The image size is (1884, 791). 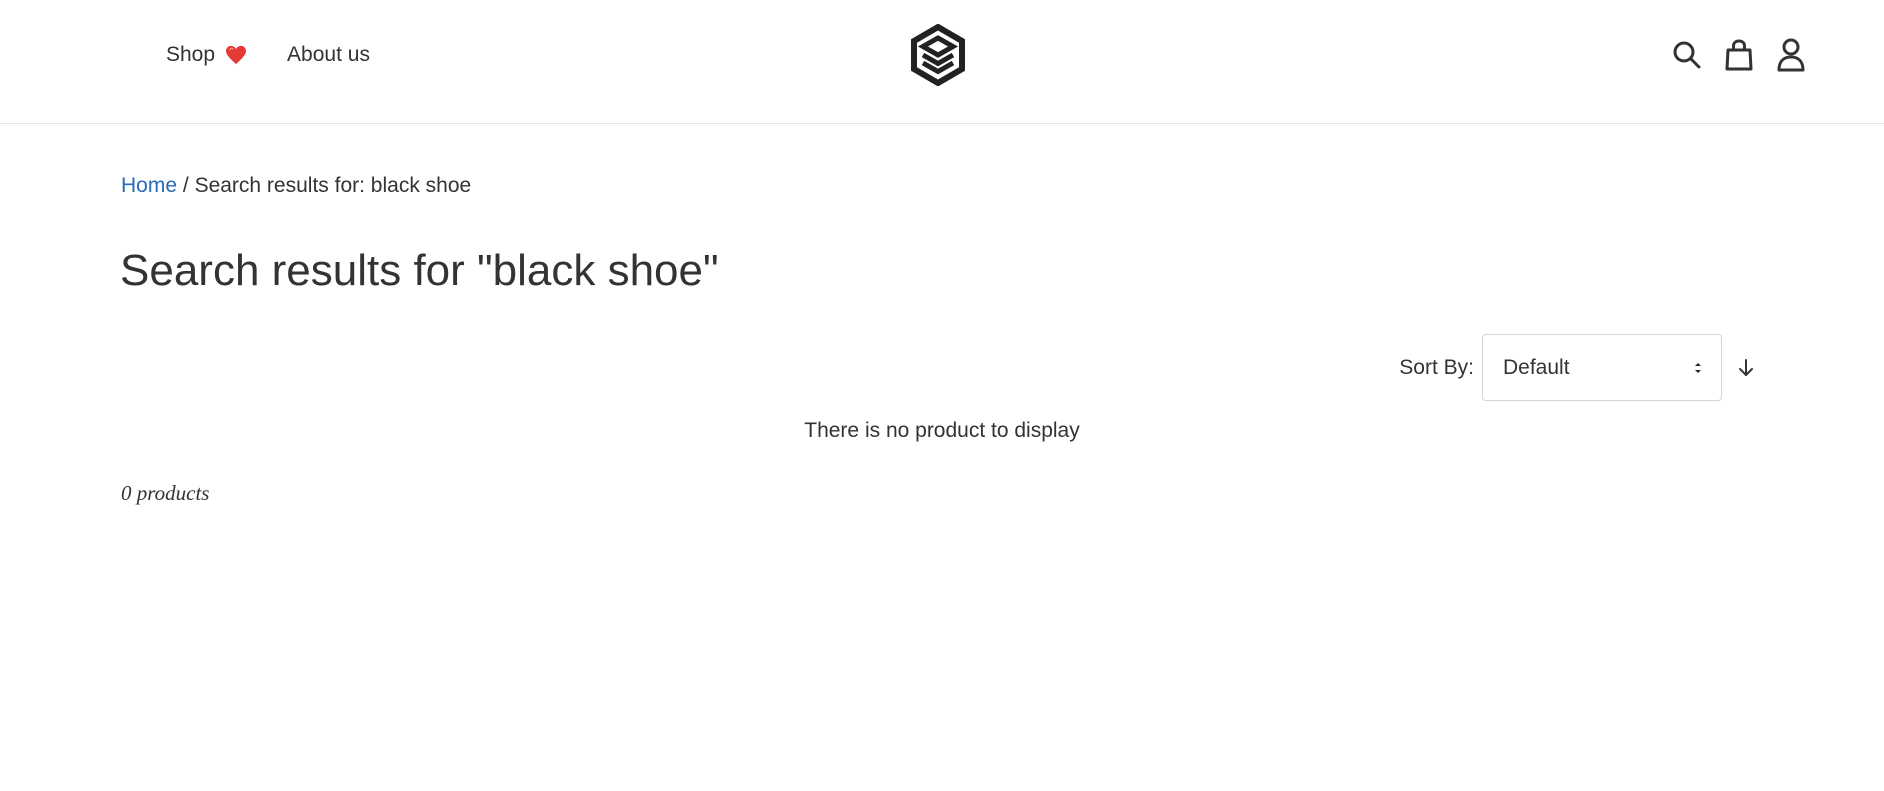 I want to click on sort-bar: Sort By: Default, so click(x=1578, y=367).